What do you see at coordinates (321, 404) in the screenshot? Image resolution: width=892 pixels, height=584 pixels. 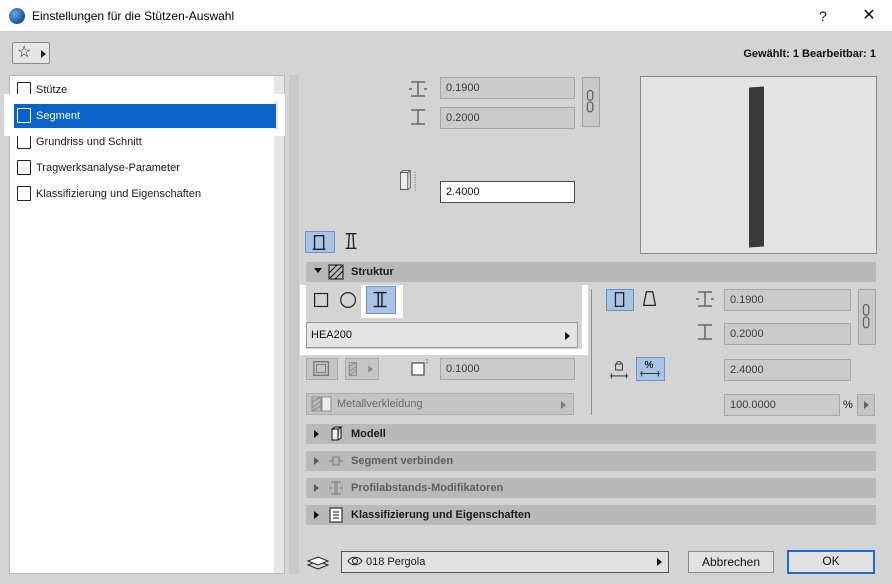 I see `material-swatch-icon` at bounding box center [321, 404].